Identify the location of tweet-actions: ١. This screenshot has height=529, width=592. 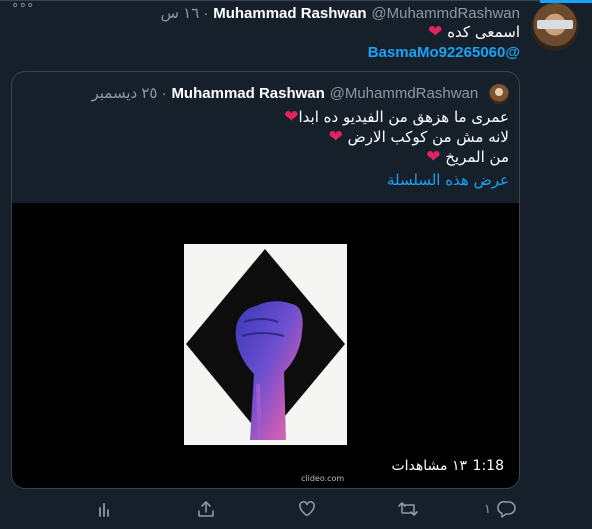
(296, 509).